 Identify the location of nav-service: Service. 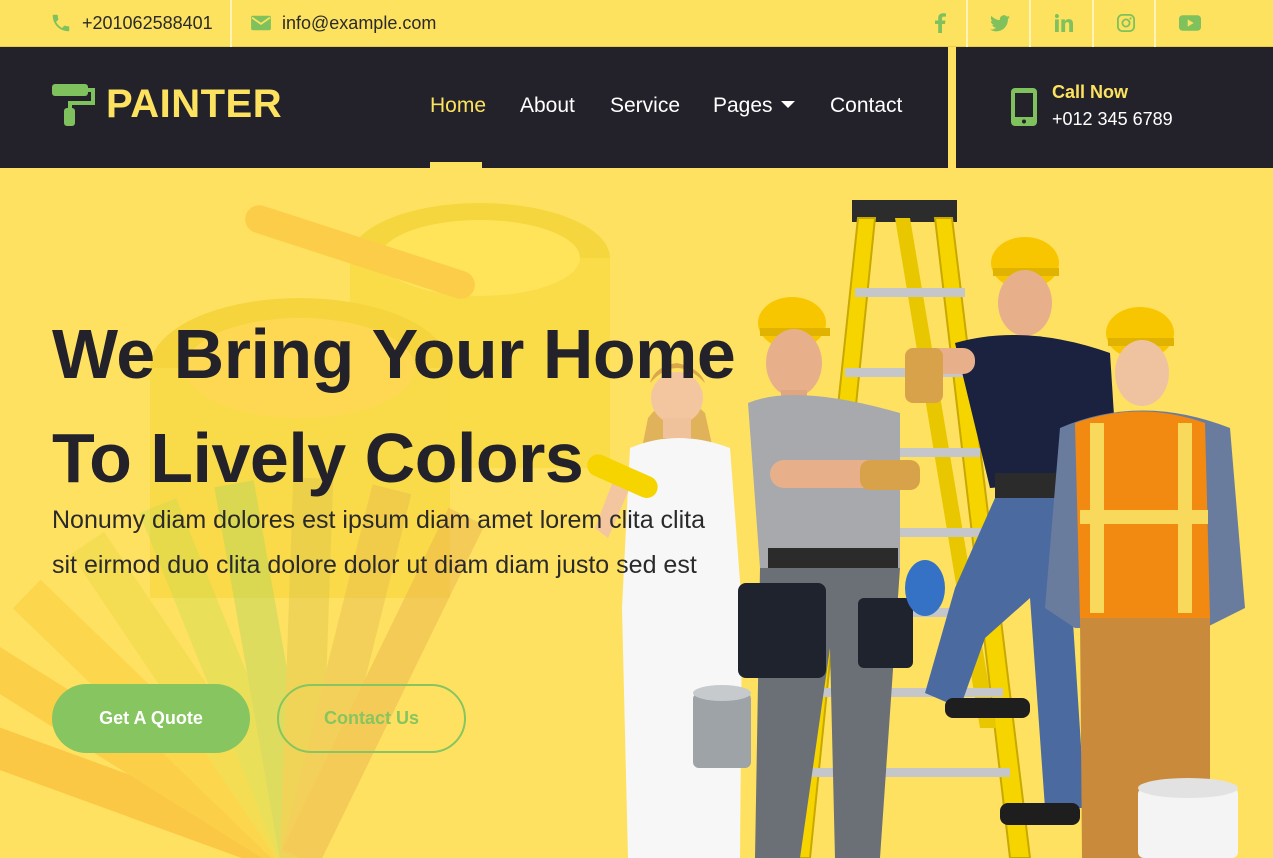
(645, 106).